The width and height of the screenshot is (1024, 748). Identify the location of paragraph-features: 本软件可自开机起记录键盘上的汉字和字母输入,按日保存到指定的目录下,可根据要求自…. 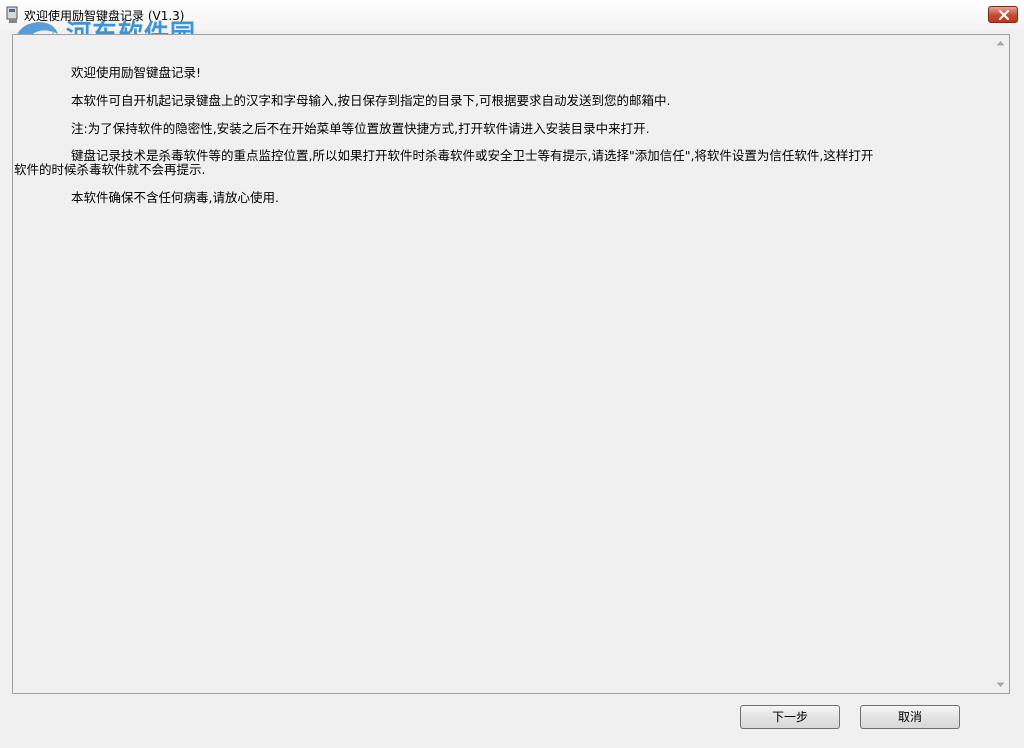
(371, 100).